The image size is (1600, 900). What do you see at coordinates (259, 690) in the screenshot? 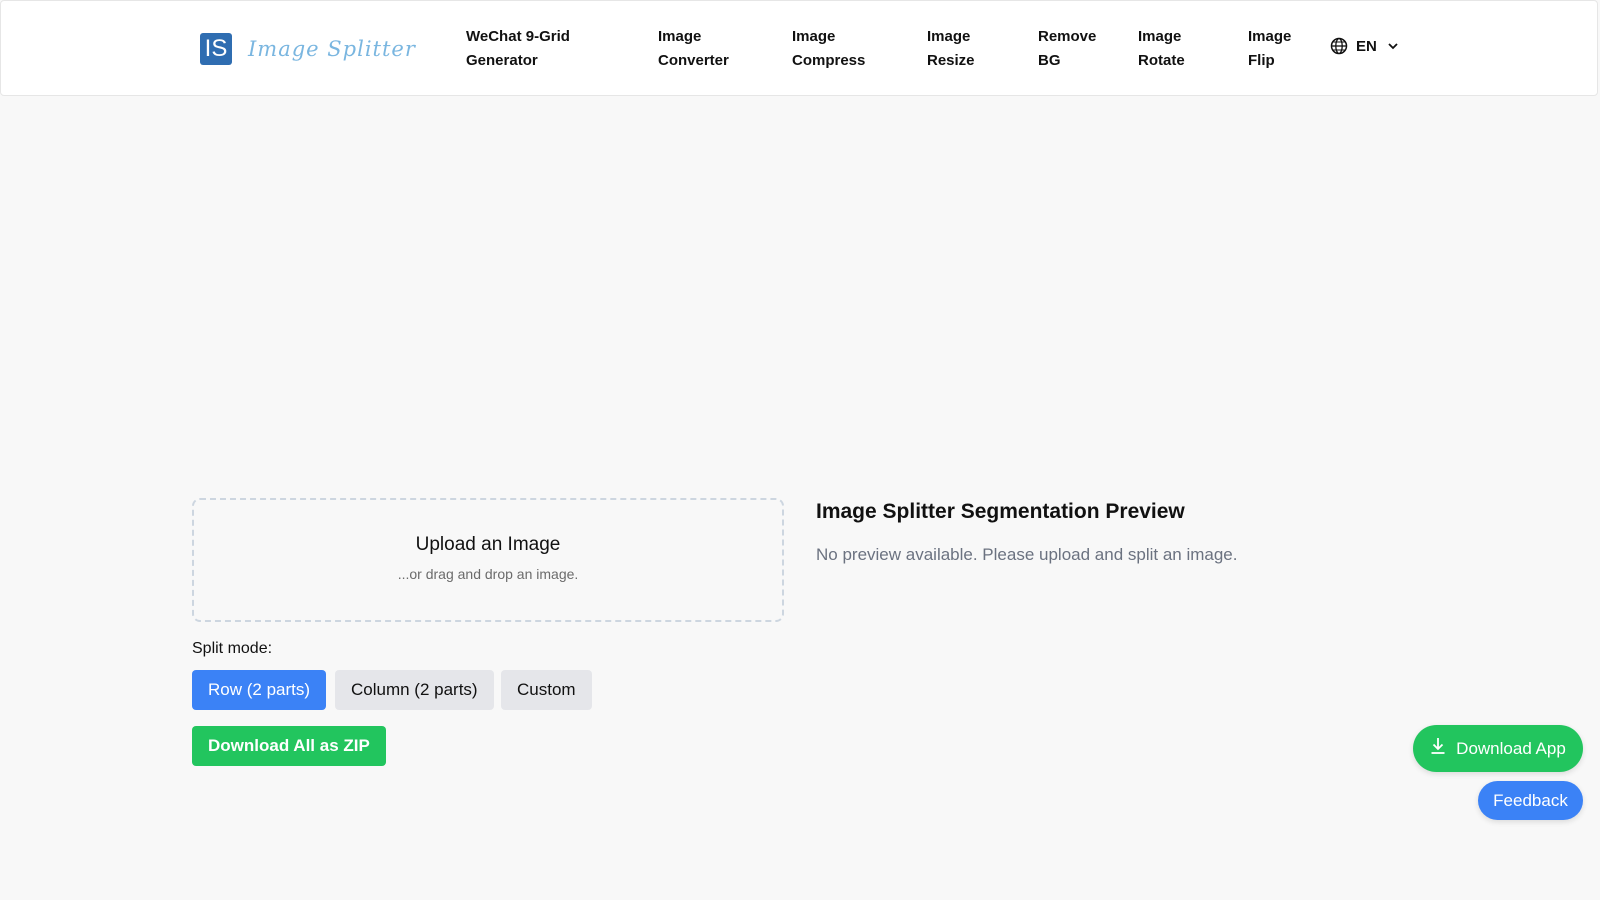
I see `split-mode-row-button: Row (2 parts)` at bounding box center [259, 690].